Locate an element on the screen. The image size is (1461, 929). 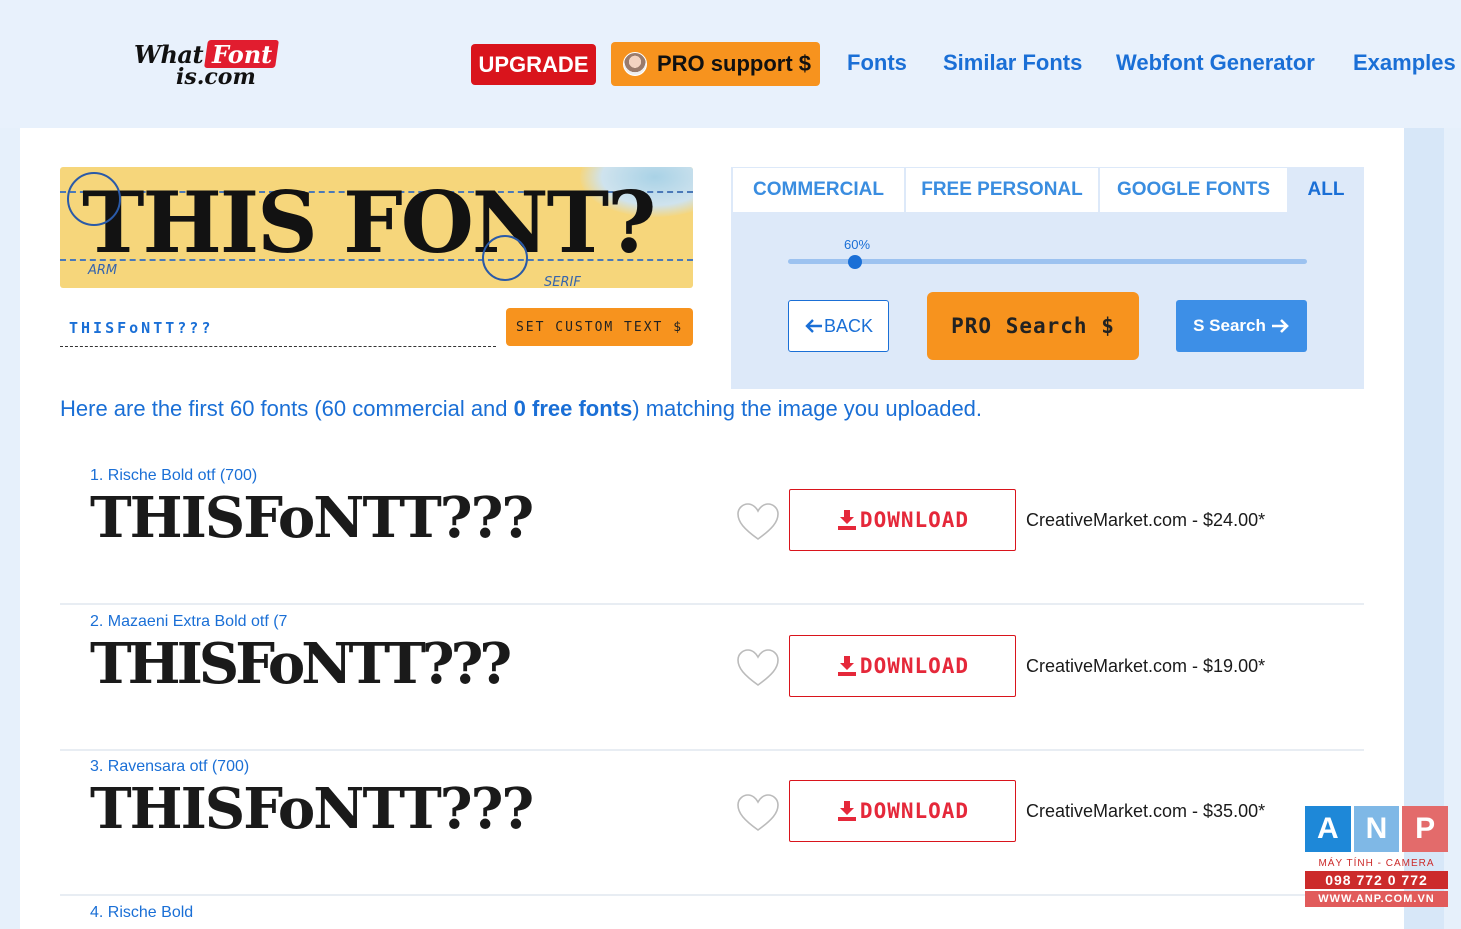
result-font-name: 2. Mazaeni Extra Bold otf (7 is located at coordinates (188, 622).